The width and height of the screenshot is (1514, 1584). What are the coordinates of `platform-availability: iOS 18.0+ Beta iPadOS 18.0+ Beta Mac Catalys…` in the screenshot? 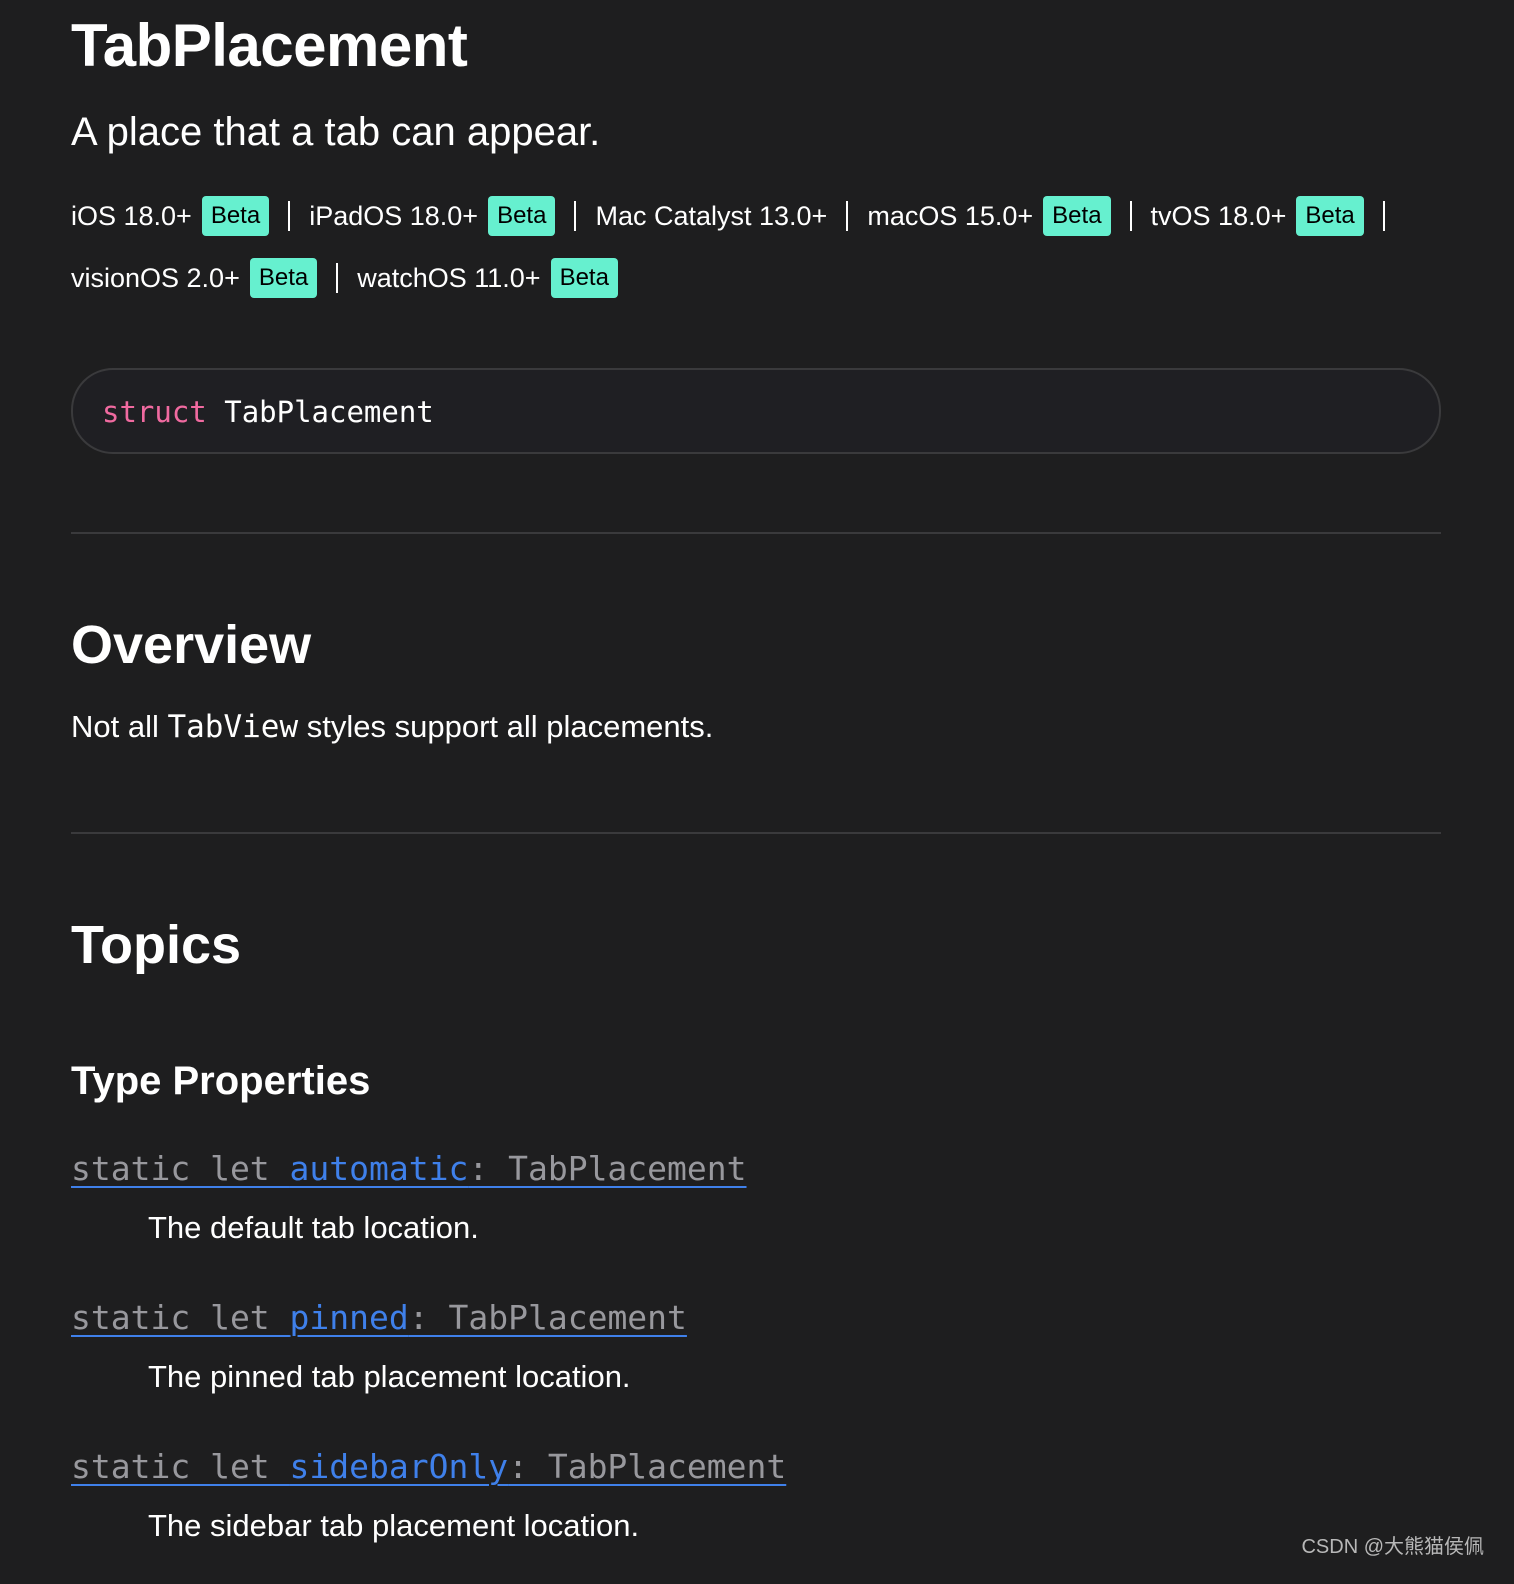 It's located at (756, 246).